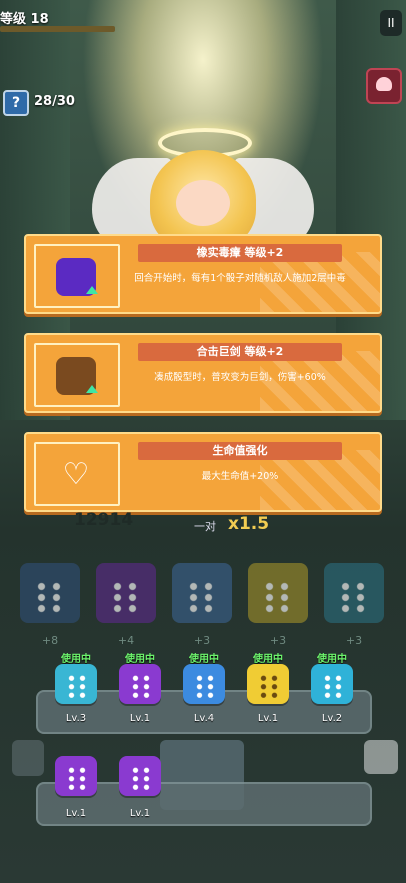  Describe the element at coordinates (240, 451) in the screenshot. I see `card-title: 生命值强化` at that location.